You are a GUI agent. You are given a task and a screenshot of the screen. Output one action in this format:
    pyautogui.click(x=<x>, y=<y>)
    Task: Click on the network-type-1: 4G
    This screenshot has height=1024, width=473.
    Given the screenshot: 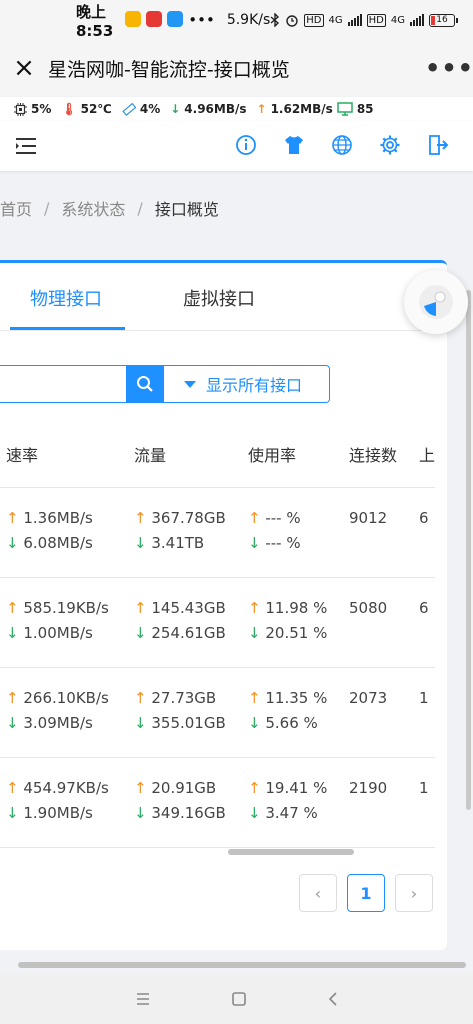 What is the action you would take?
    pyautogui.click(x=335, y=20)
    